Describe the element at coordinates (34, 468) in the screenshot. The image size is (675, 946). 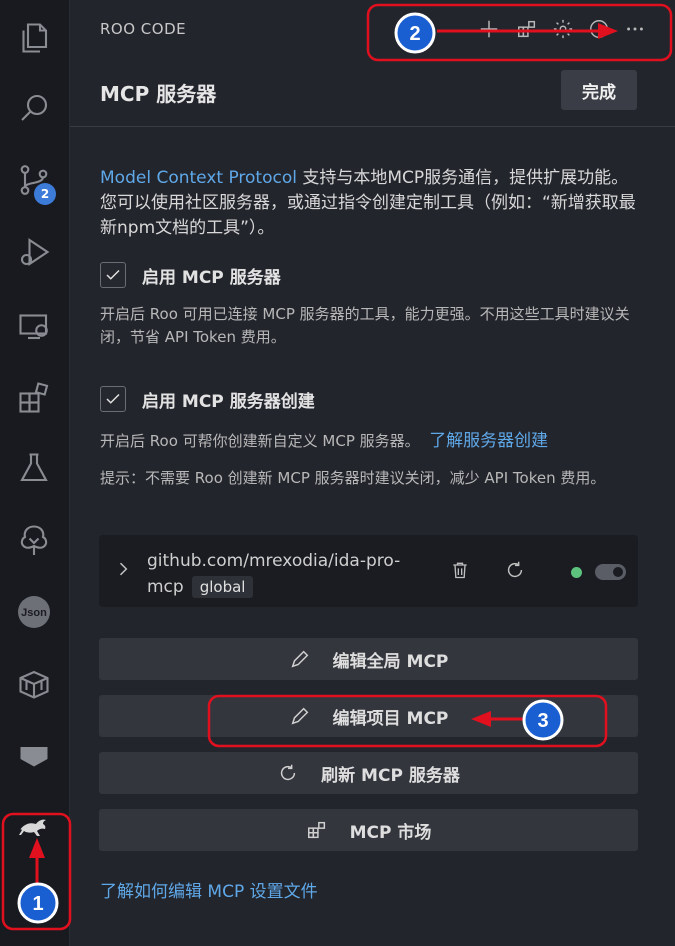
I see `testing-icon` at that location.